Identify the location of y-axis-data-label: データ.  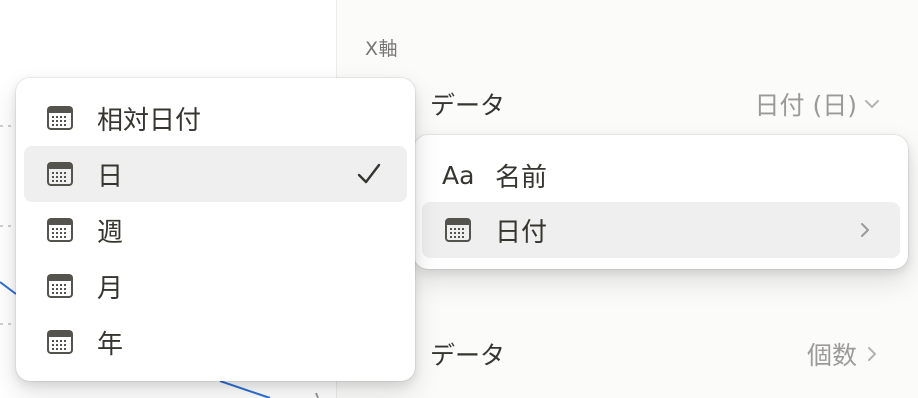
(468, 355).